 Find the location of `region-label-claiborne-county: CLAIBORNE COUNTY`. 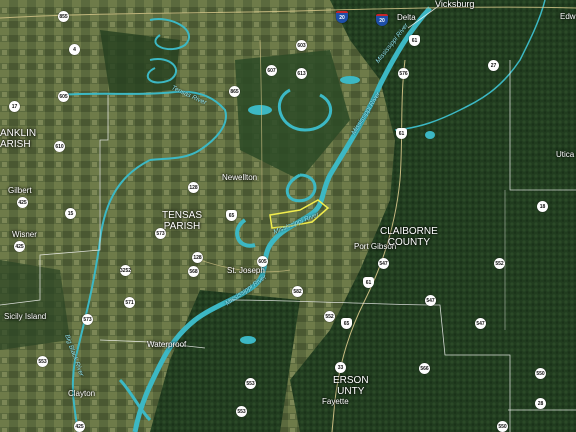

region-label-claiborne-county: CLAIBORNE COUNTY is located at coordinates (409, 237).